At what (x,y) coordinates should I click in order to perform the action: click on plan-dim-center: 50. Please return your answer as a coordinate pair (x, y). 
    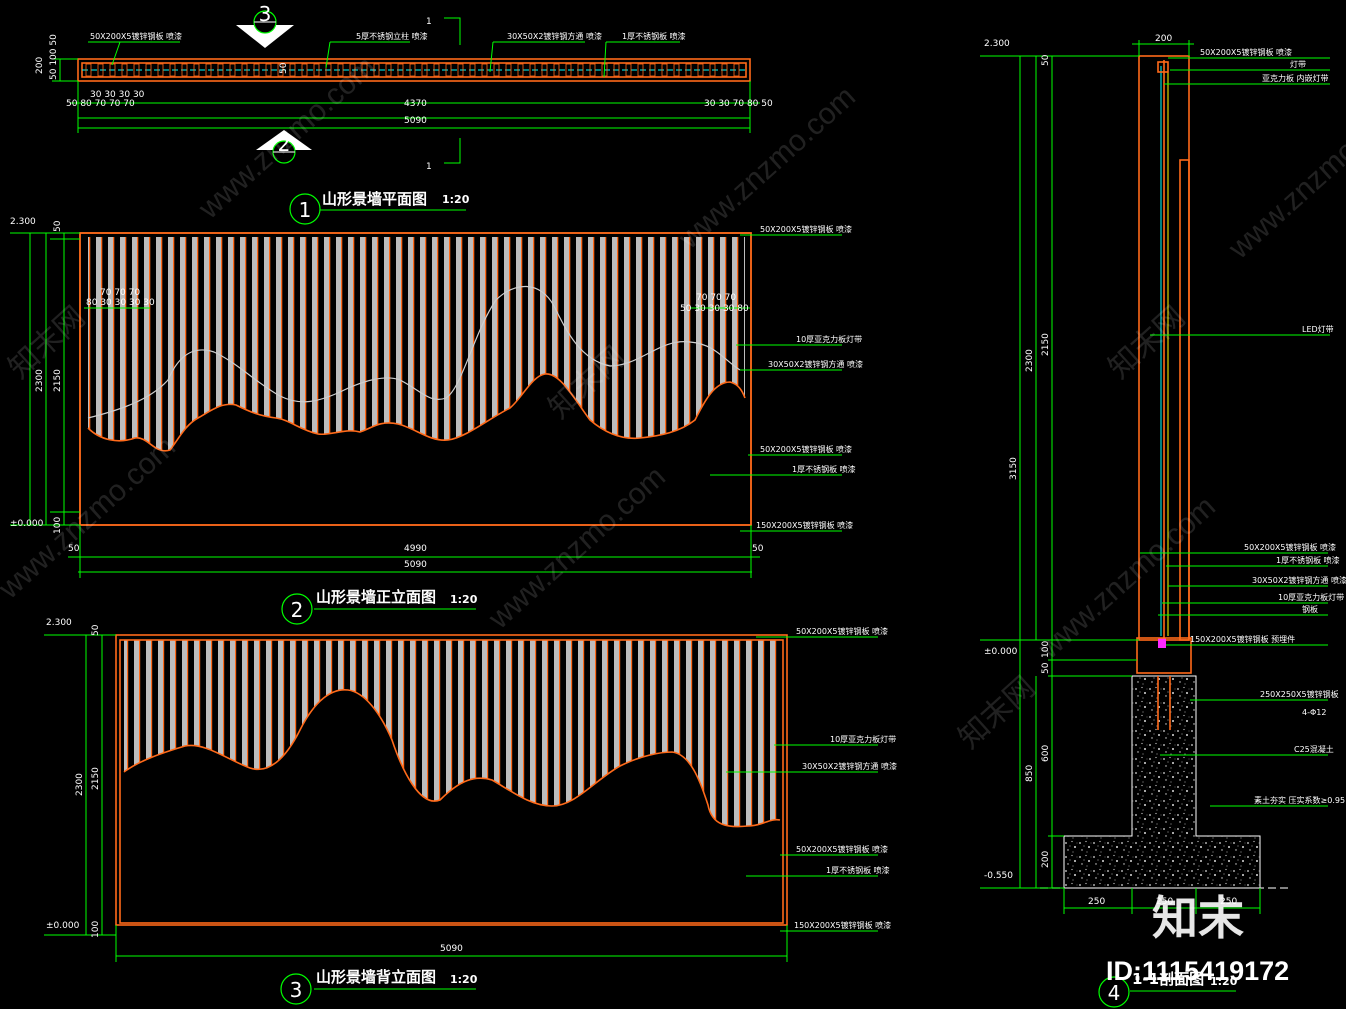
    Looking at the image, I should click on (284, 68).